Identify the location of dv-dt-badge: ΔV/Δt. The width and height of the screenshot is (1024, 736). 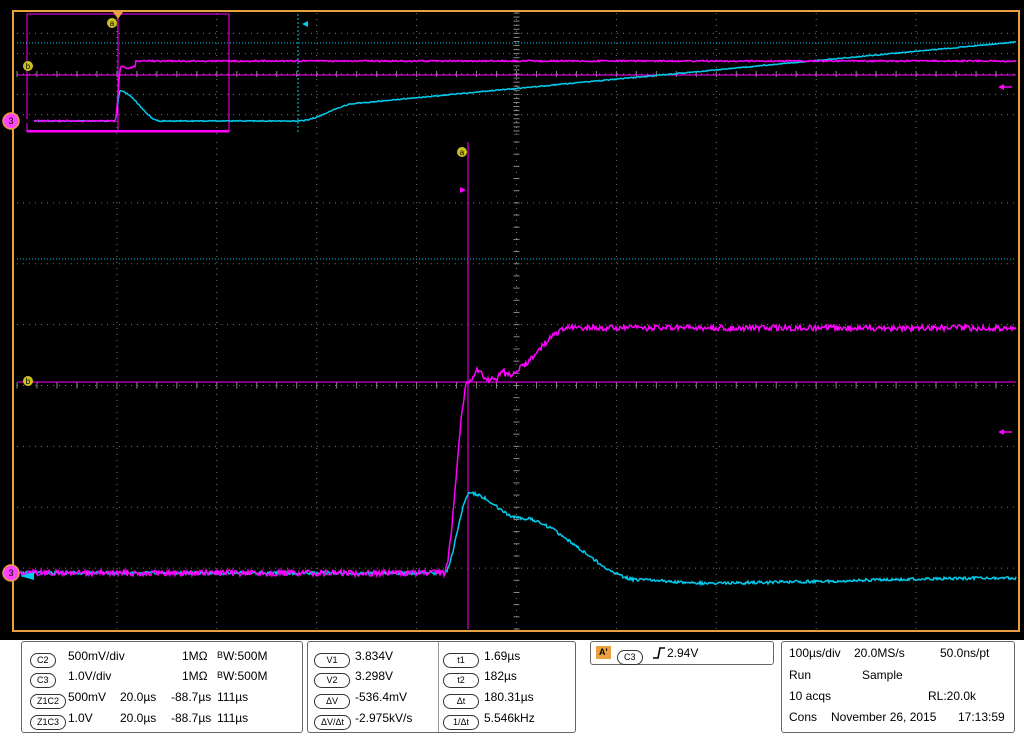
(333, 722).